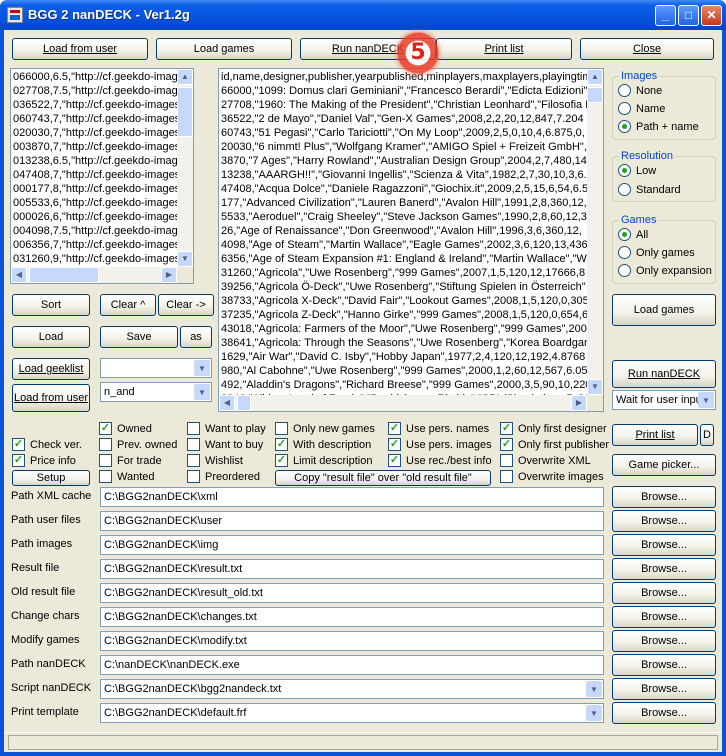 This screenshot has width=726, height=756. Describe the element at coordinates (102, 231) in the screenshot. I see `list-item: 004098,7.5,"http://cf.geekdo-images` at that location.